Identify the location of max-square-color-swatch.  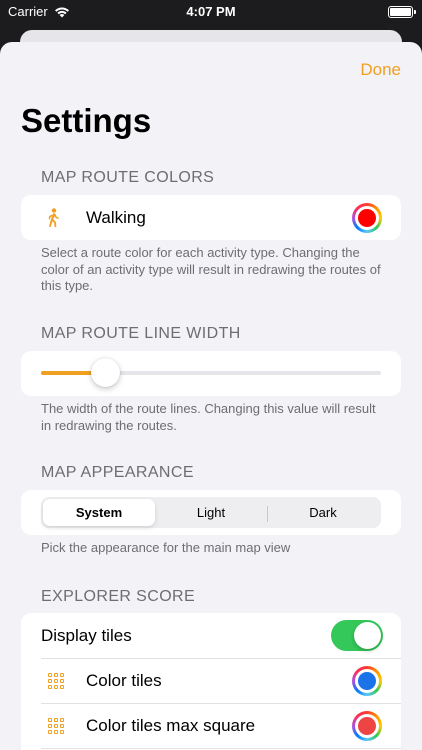
(367, 726).